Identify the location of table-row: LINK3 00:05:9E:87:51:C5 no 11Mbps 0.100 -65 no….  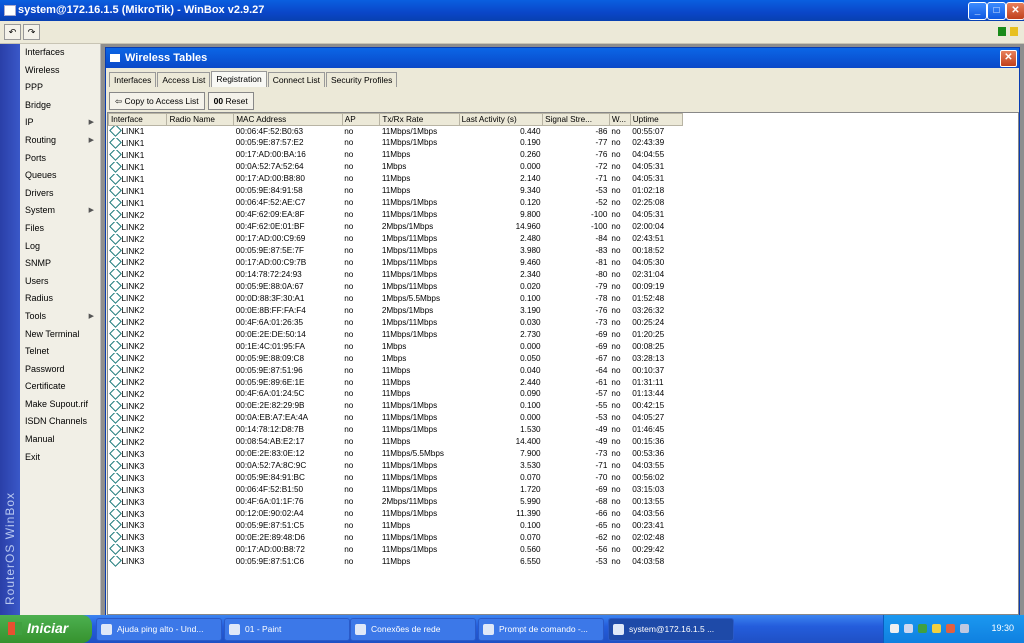
(395, 526).